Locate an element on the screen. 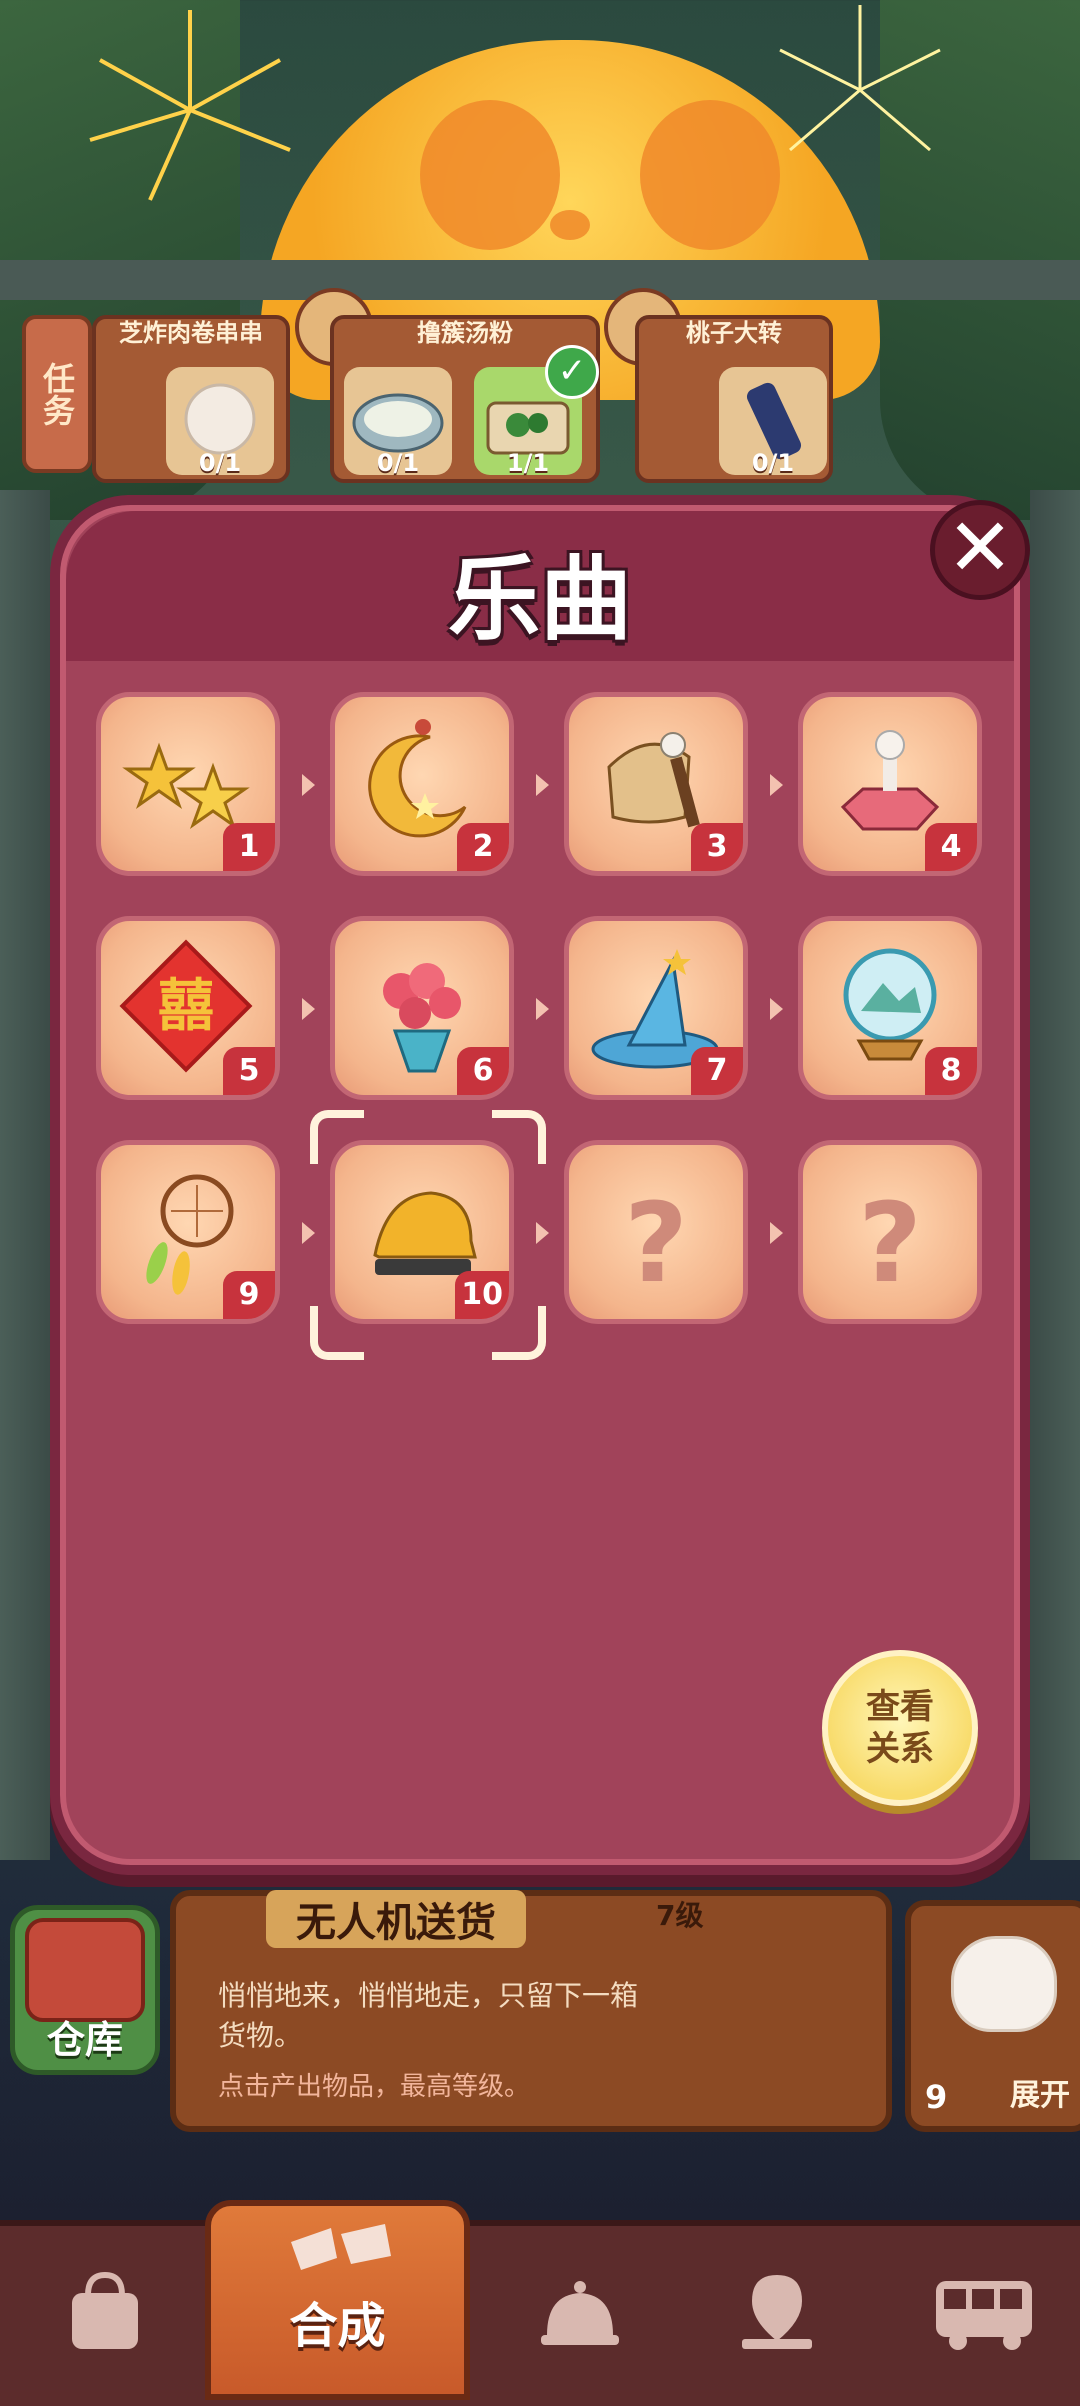 The image size is (1080, 2406). item-cell: 1 is located at coordinates (188, 784).